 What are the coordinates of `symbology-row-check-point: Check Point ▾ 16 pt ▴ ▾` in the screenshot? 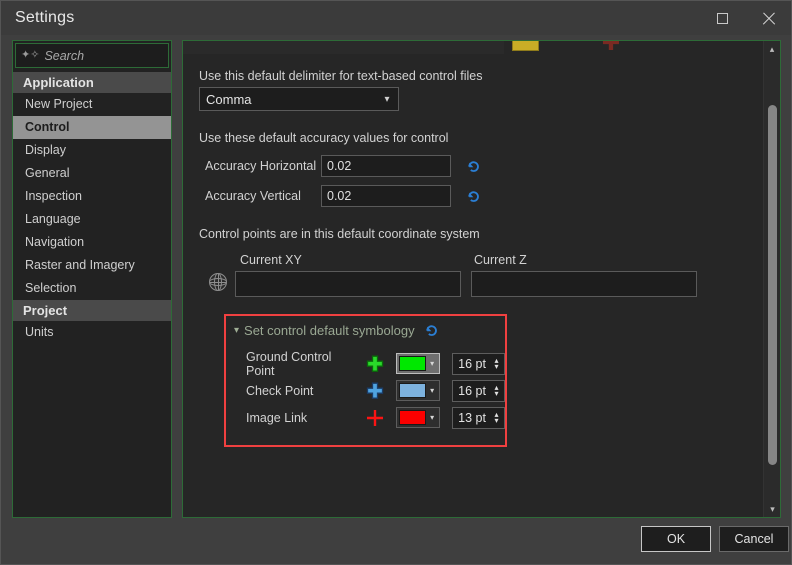 It's located at (375, 390).